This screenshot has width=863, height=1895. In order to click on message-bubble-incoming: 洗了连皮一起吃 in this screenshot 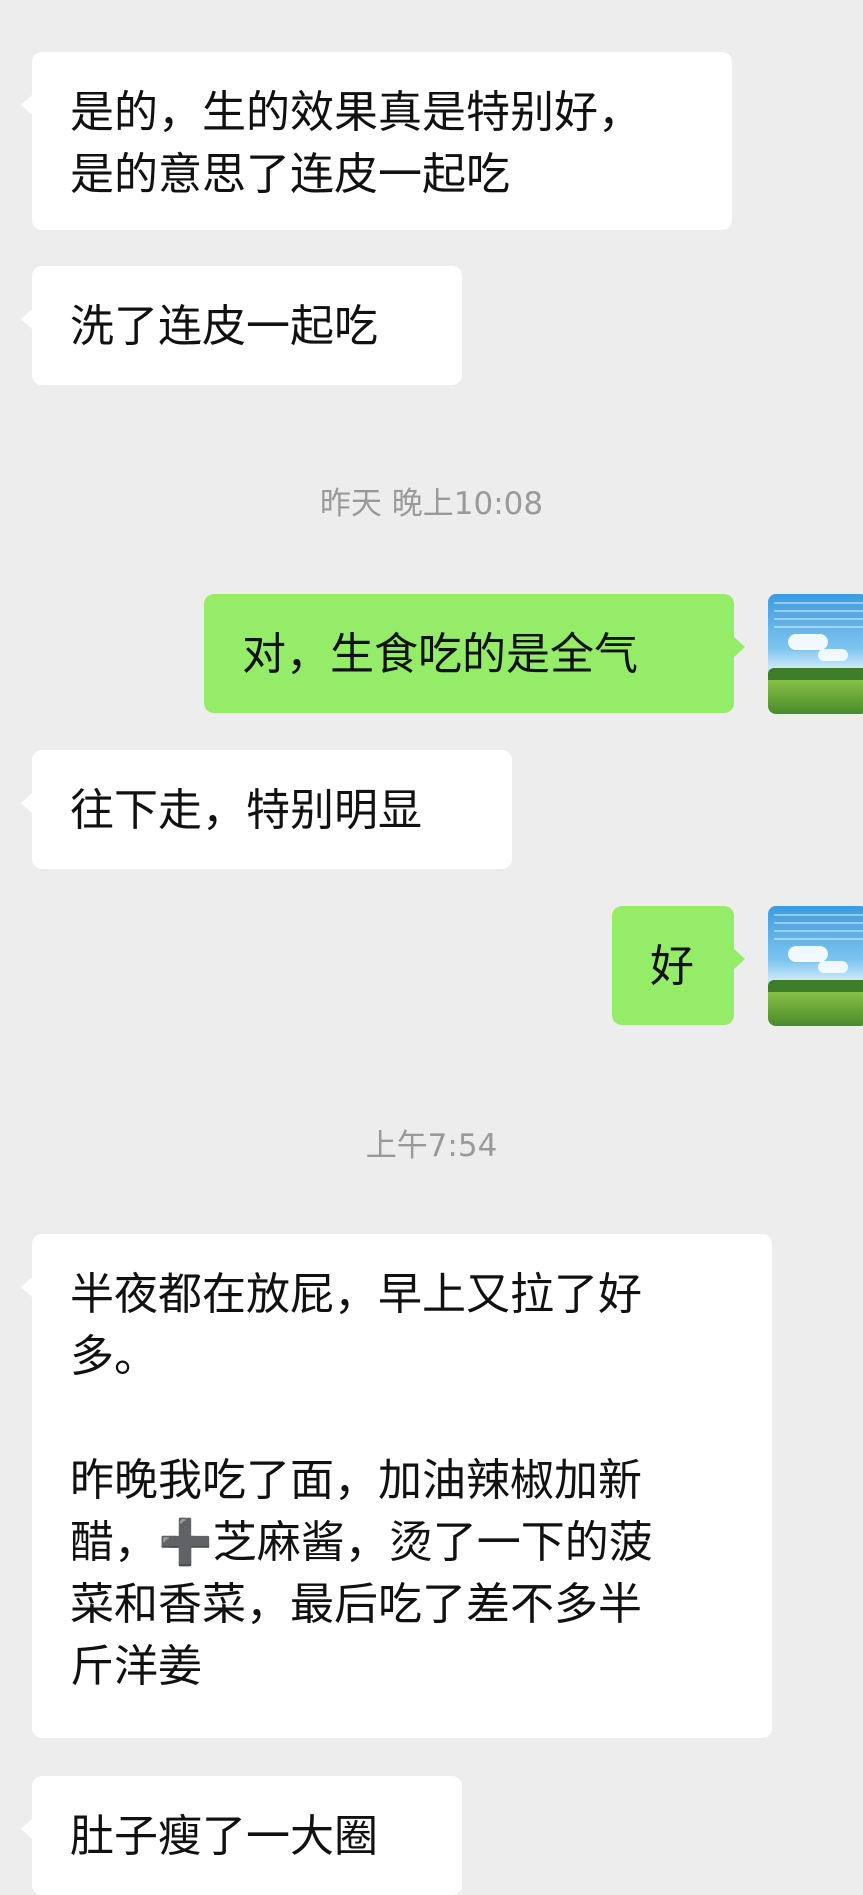, I will do `click(241, 325)`.